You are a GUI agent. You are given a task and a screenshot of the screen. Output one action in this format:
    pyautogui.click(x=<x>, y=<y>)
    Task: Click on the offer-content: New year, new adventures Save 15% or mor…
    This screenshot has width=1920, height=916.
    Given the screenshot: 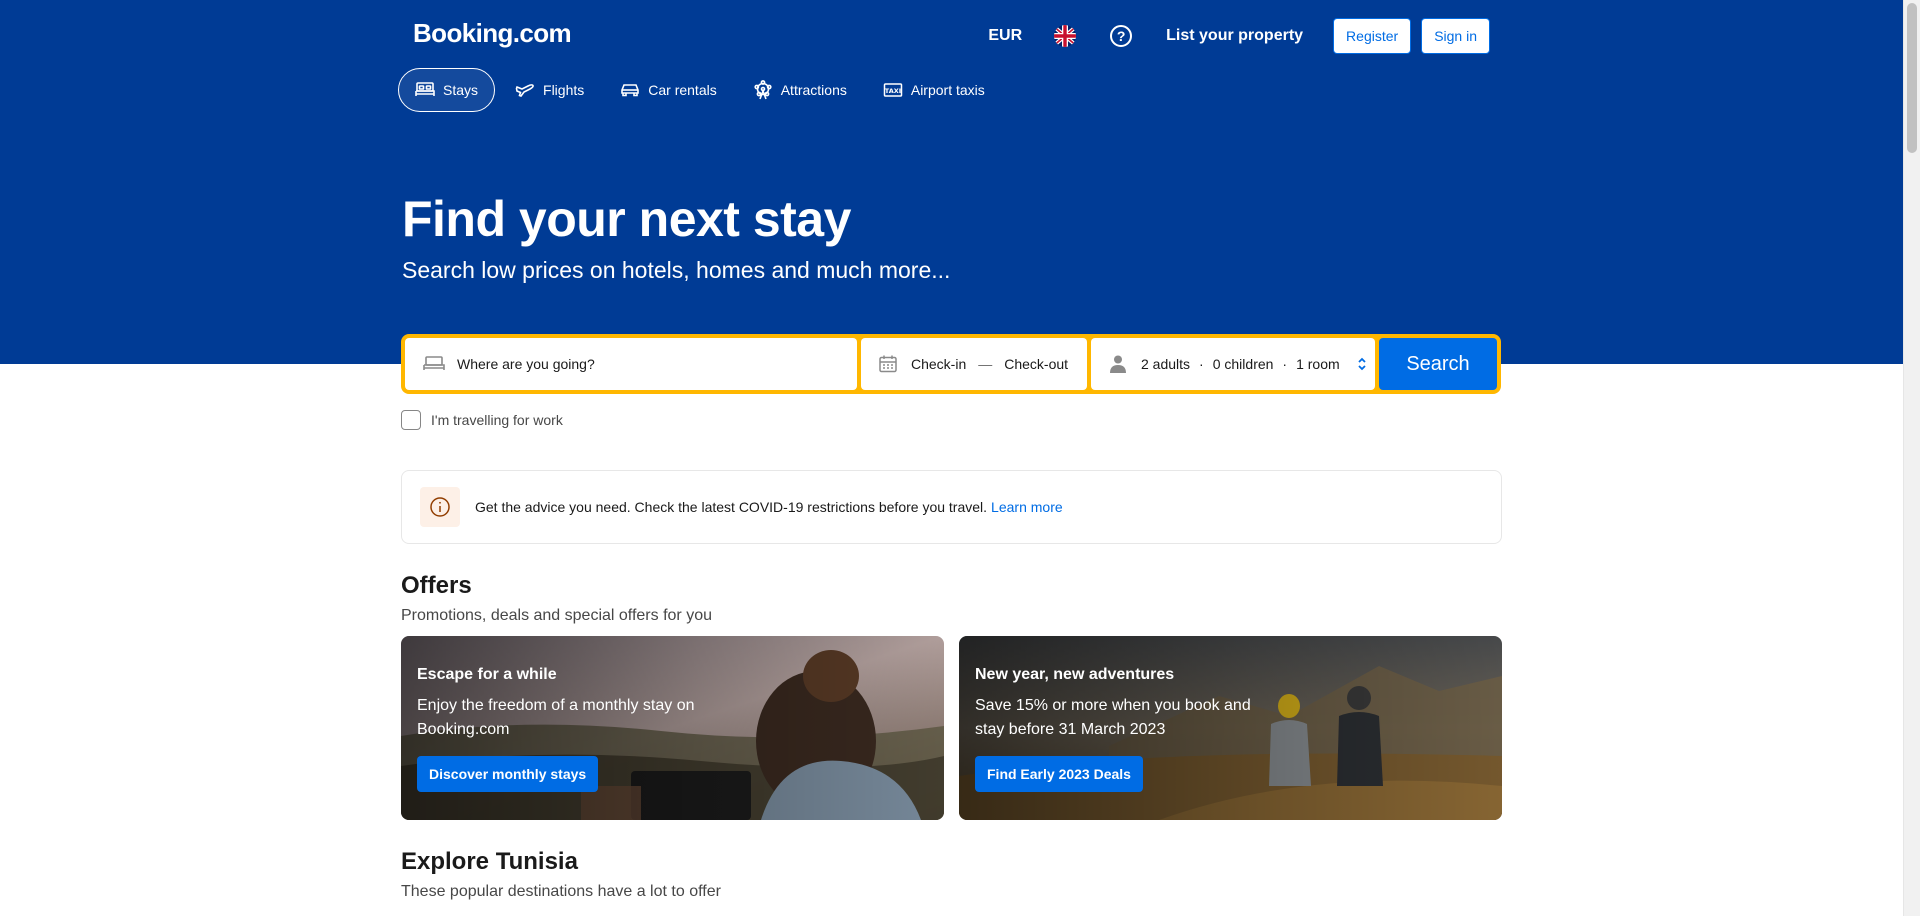 What is the action you would take?
    pyautogui.click(x=1125, y=704)
    